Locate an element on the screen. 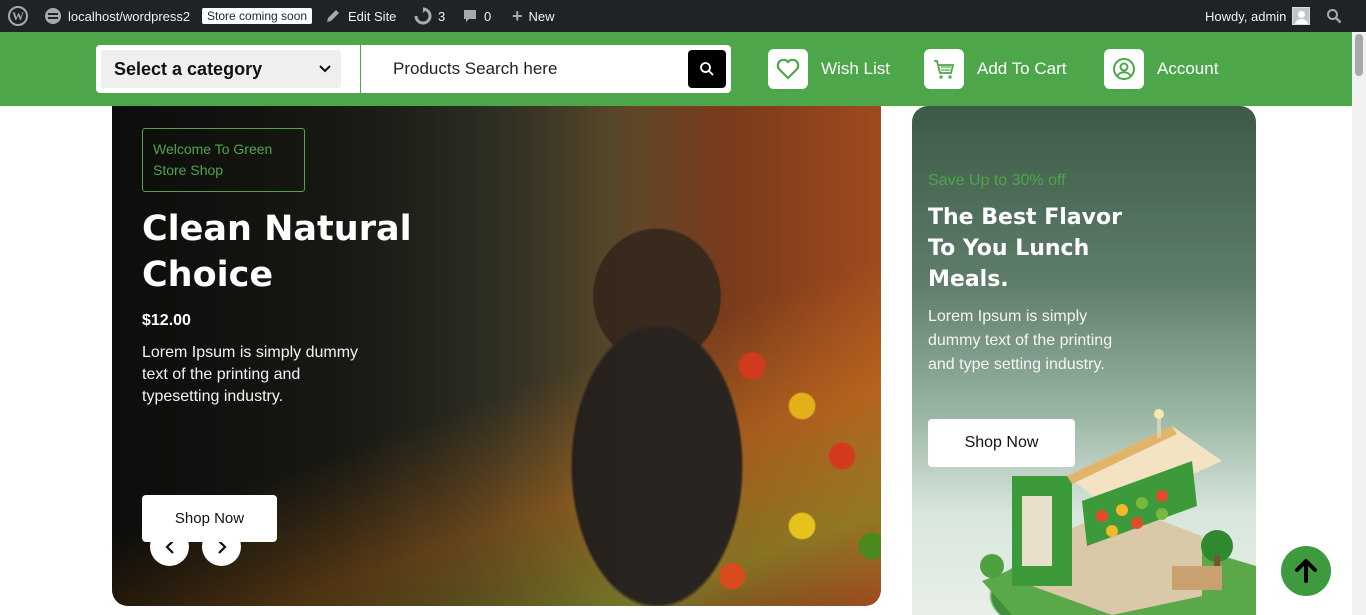 The image size is (1366, 615). new-content-link: + New is located at coordinates (533, 16).